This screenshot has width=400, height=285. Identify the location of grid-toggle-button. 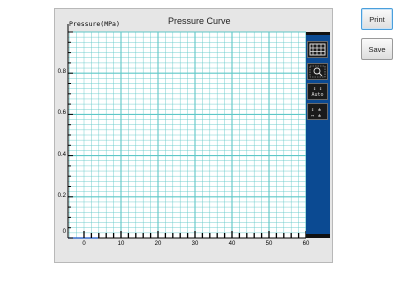
(317, 49).